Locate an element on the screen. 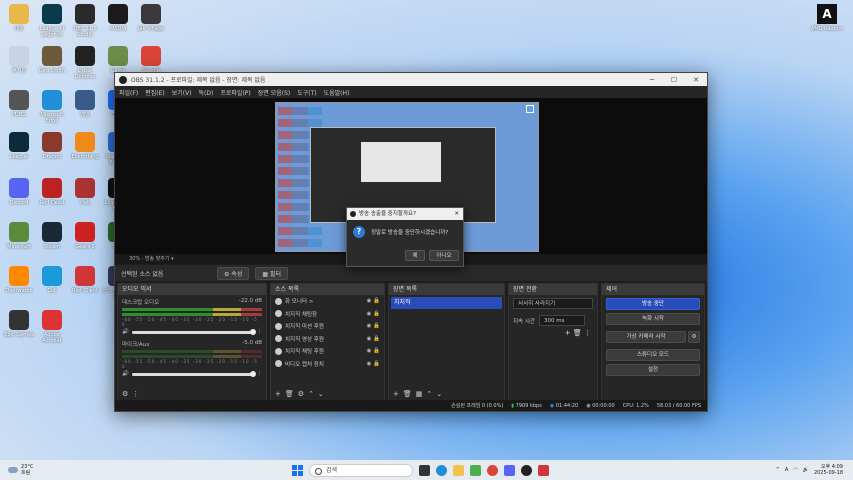 Image resolution: width=853 pixels, height=480 pixels. desktop-icon: Overwatch is located at coordinates (19, 280).